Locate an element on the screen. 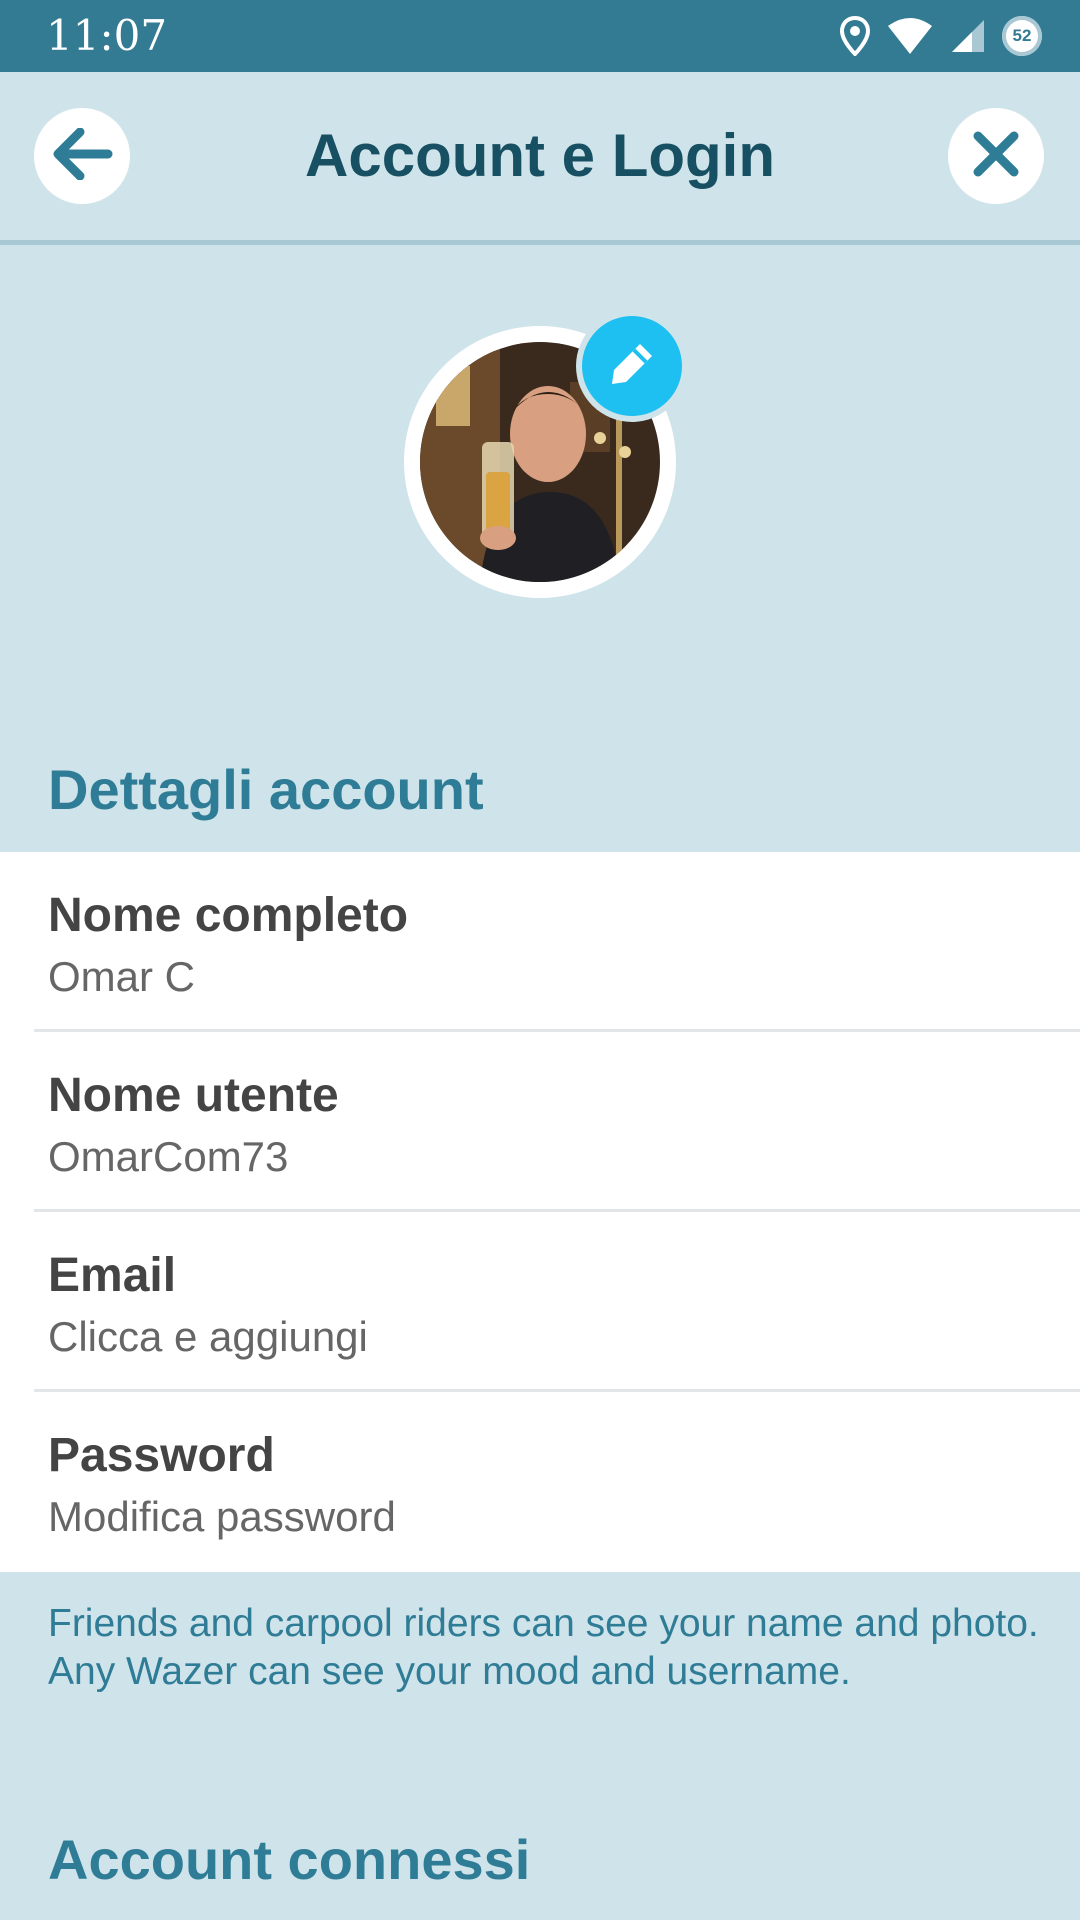 This screenshot has width=1080, height=1920. pencil-icon is located at coordinates (632, 366).